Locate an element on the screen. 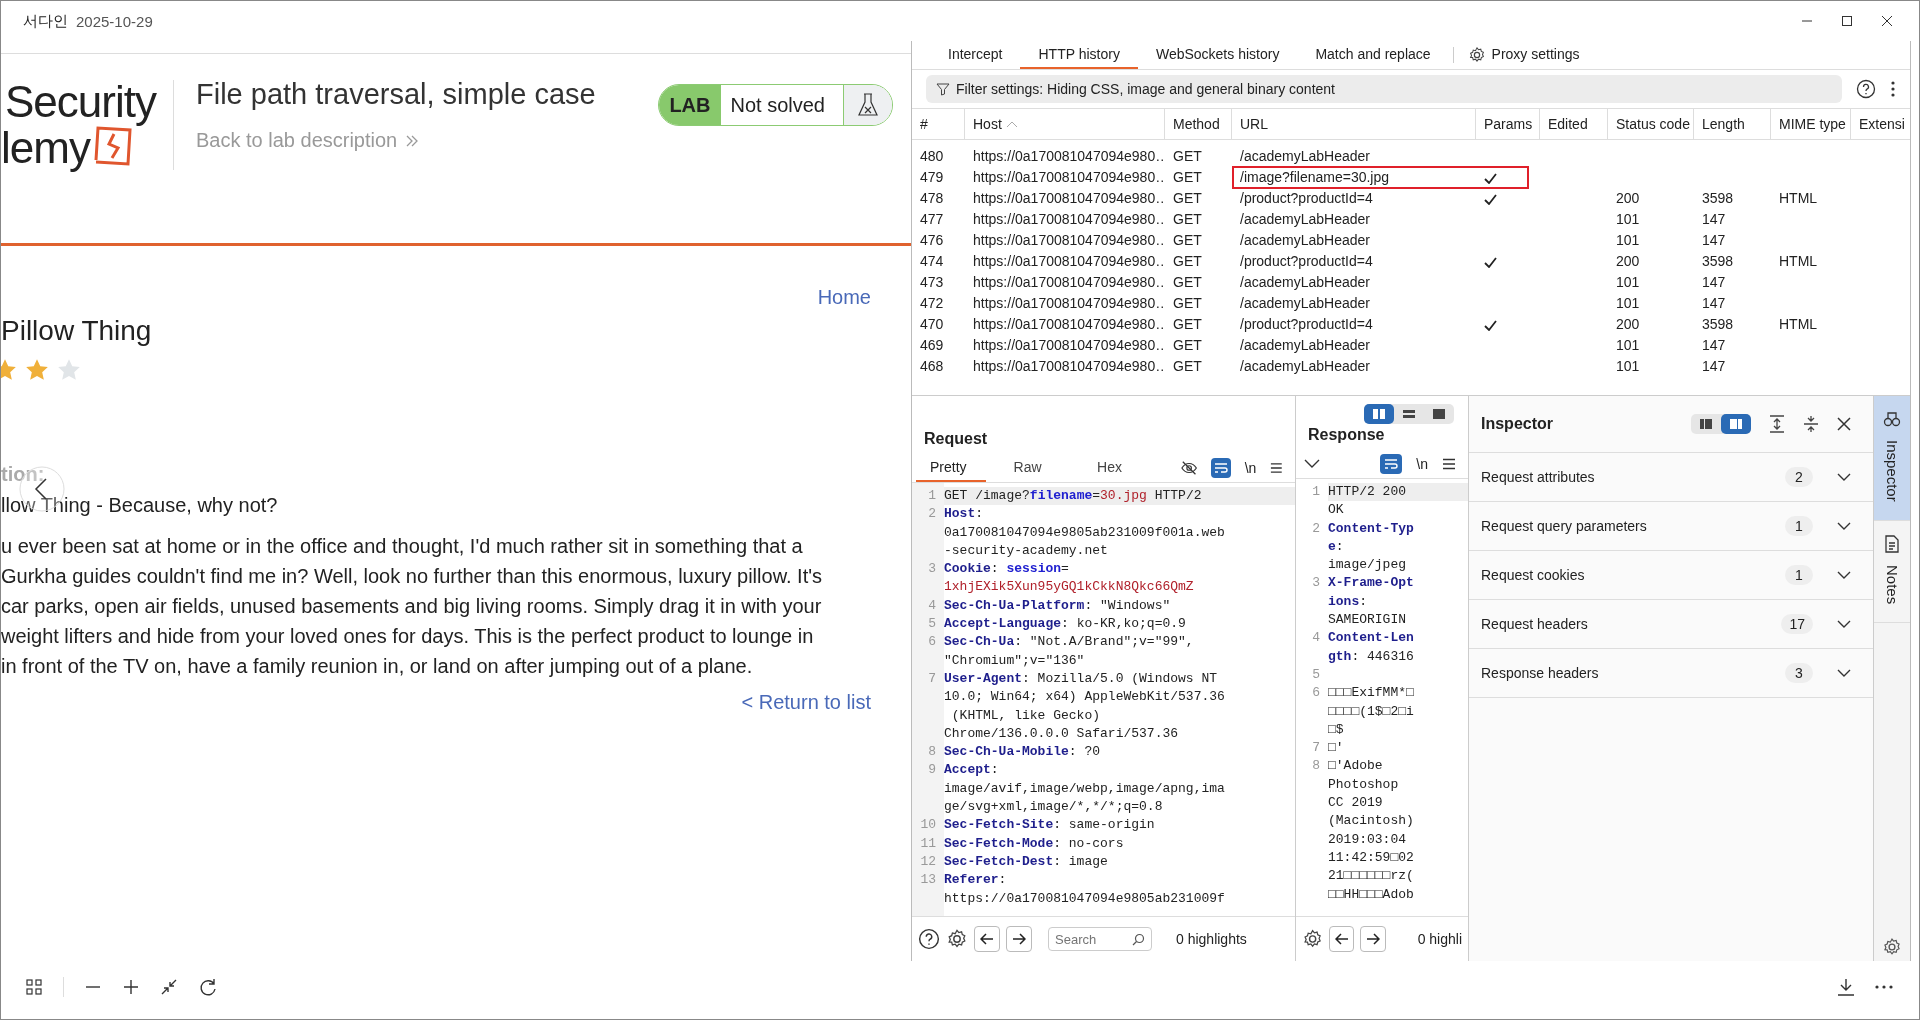 This screenshot has height=1020, width=1920. panel-layout-icon is located at coordinates (1706, 424).